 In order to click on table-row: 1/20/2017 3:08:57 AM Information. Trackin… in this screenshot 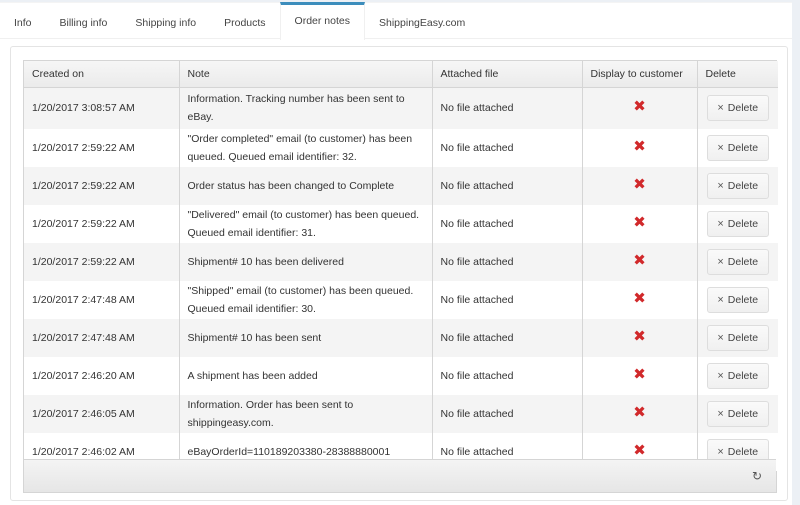, I will do `click(401, 108)`.